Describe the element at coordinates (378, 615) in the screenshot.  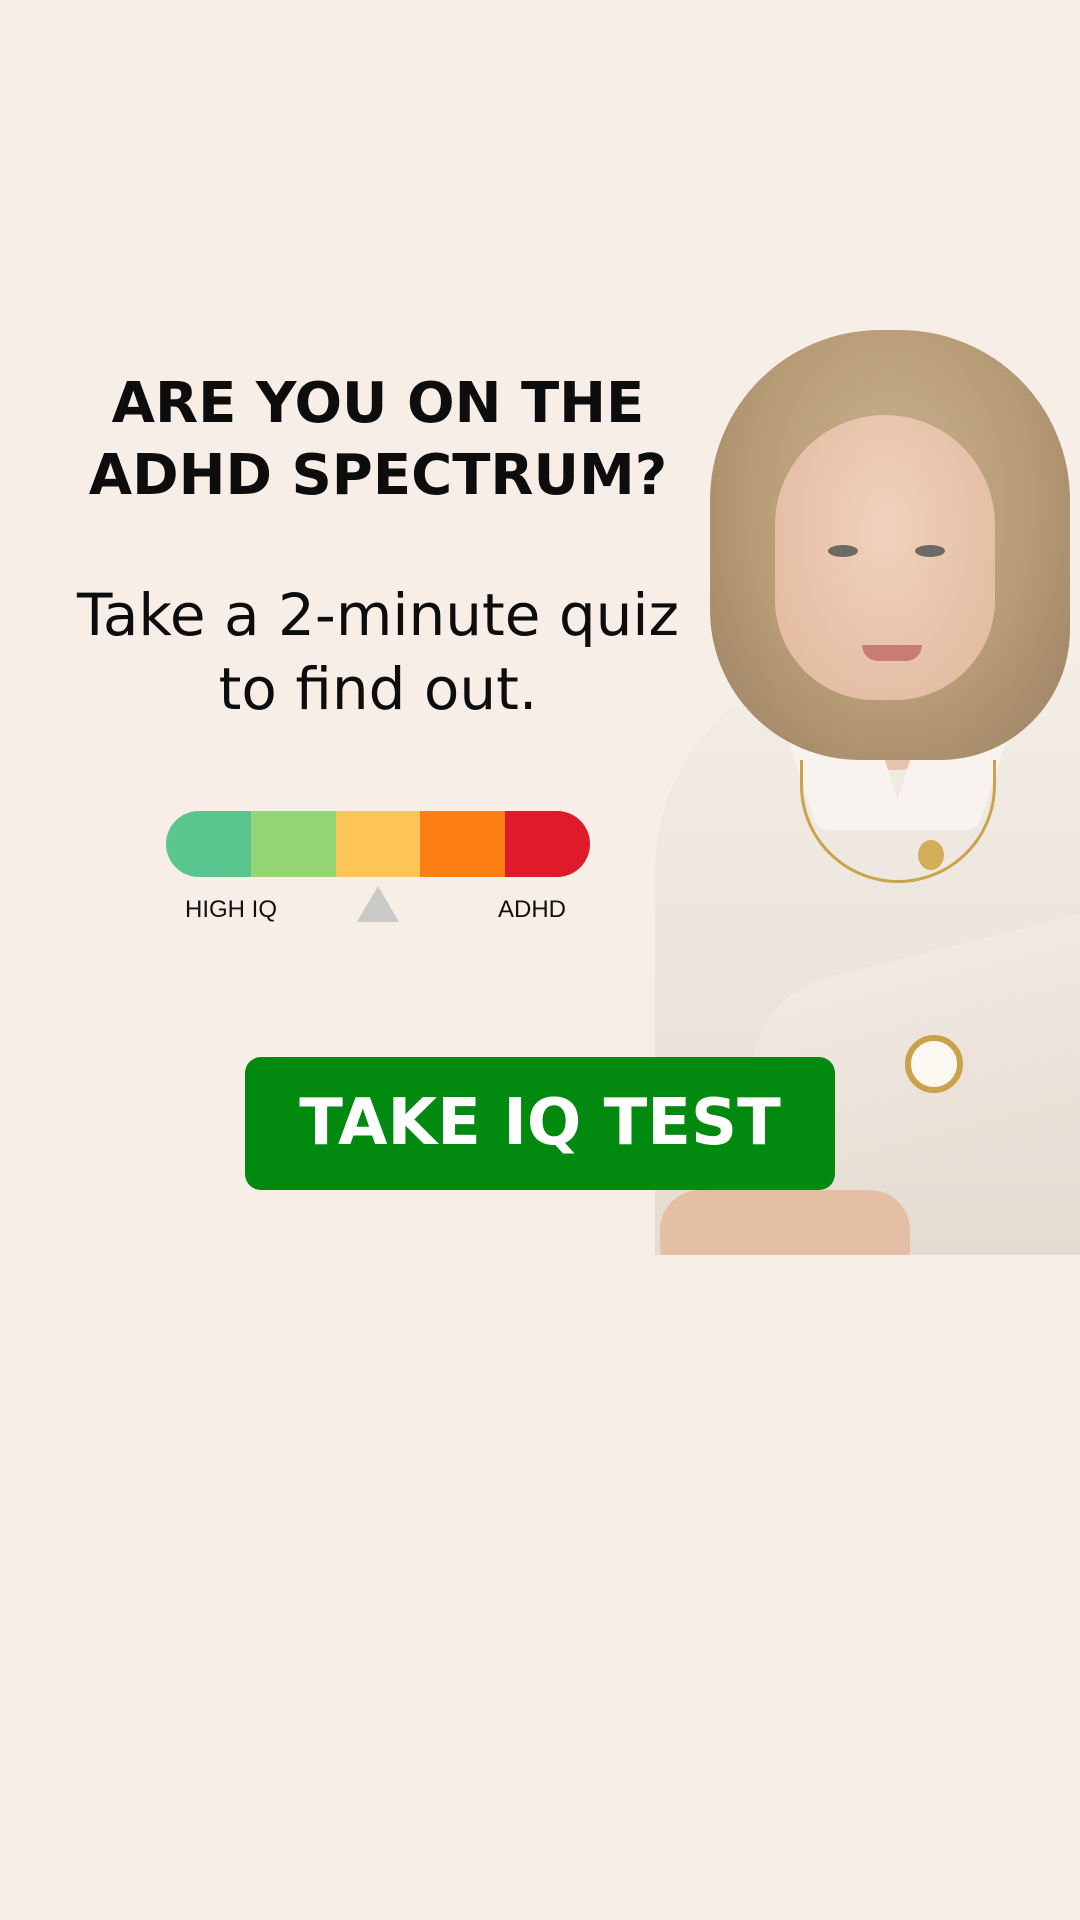
I see `subheadline-line-1: Take a 2-minute quiz` at that location.